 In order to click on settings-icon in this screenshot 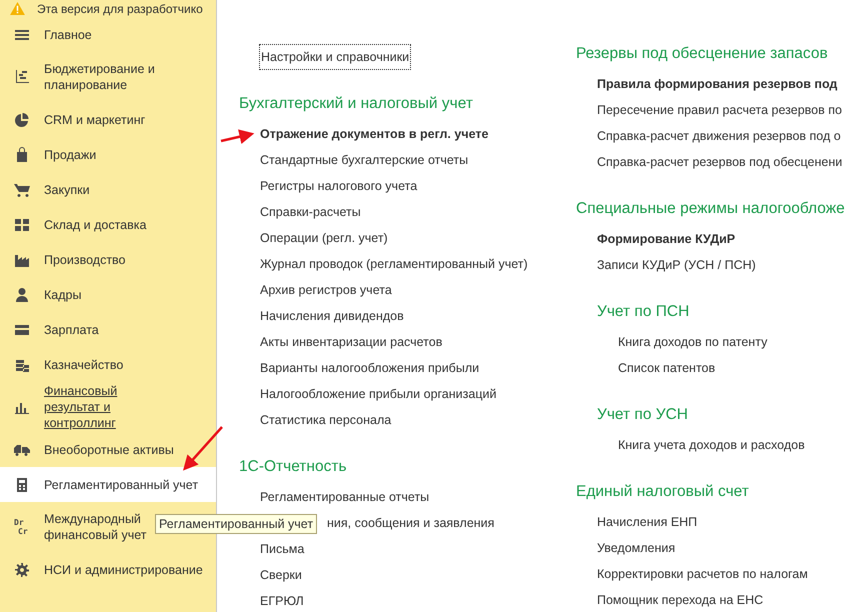, I will do `click(22, 570)`.